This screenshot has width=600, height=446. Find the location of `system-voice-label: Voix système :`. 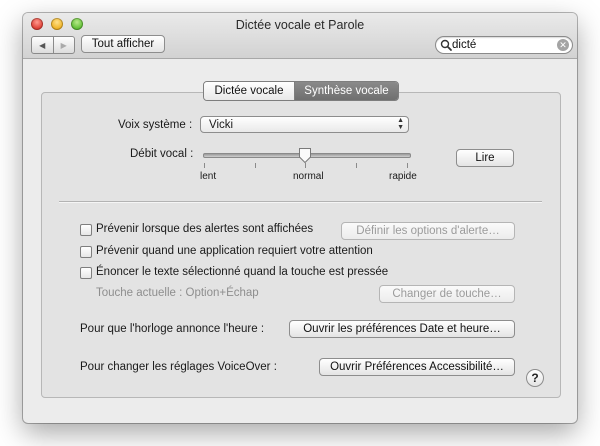

system-voice-label: Voix système : is located at coordinates (155, 125).